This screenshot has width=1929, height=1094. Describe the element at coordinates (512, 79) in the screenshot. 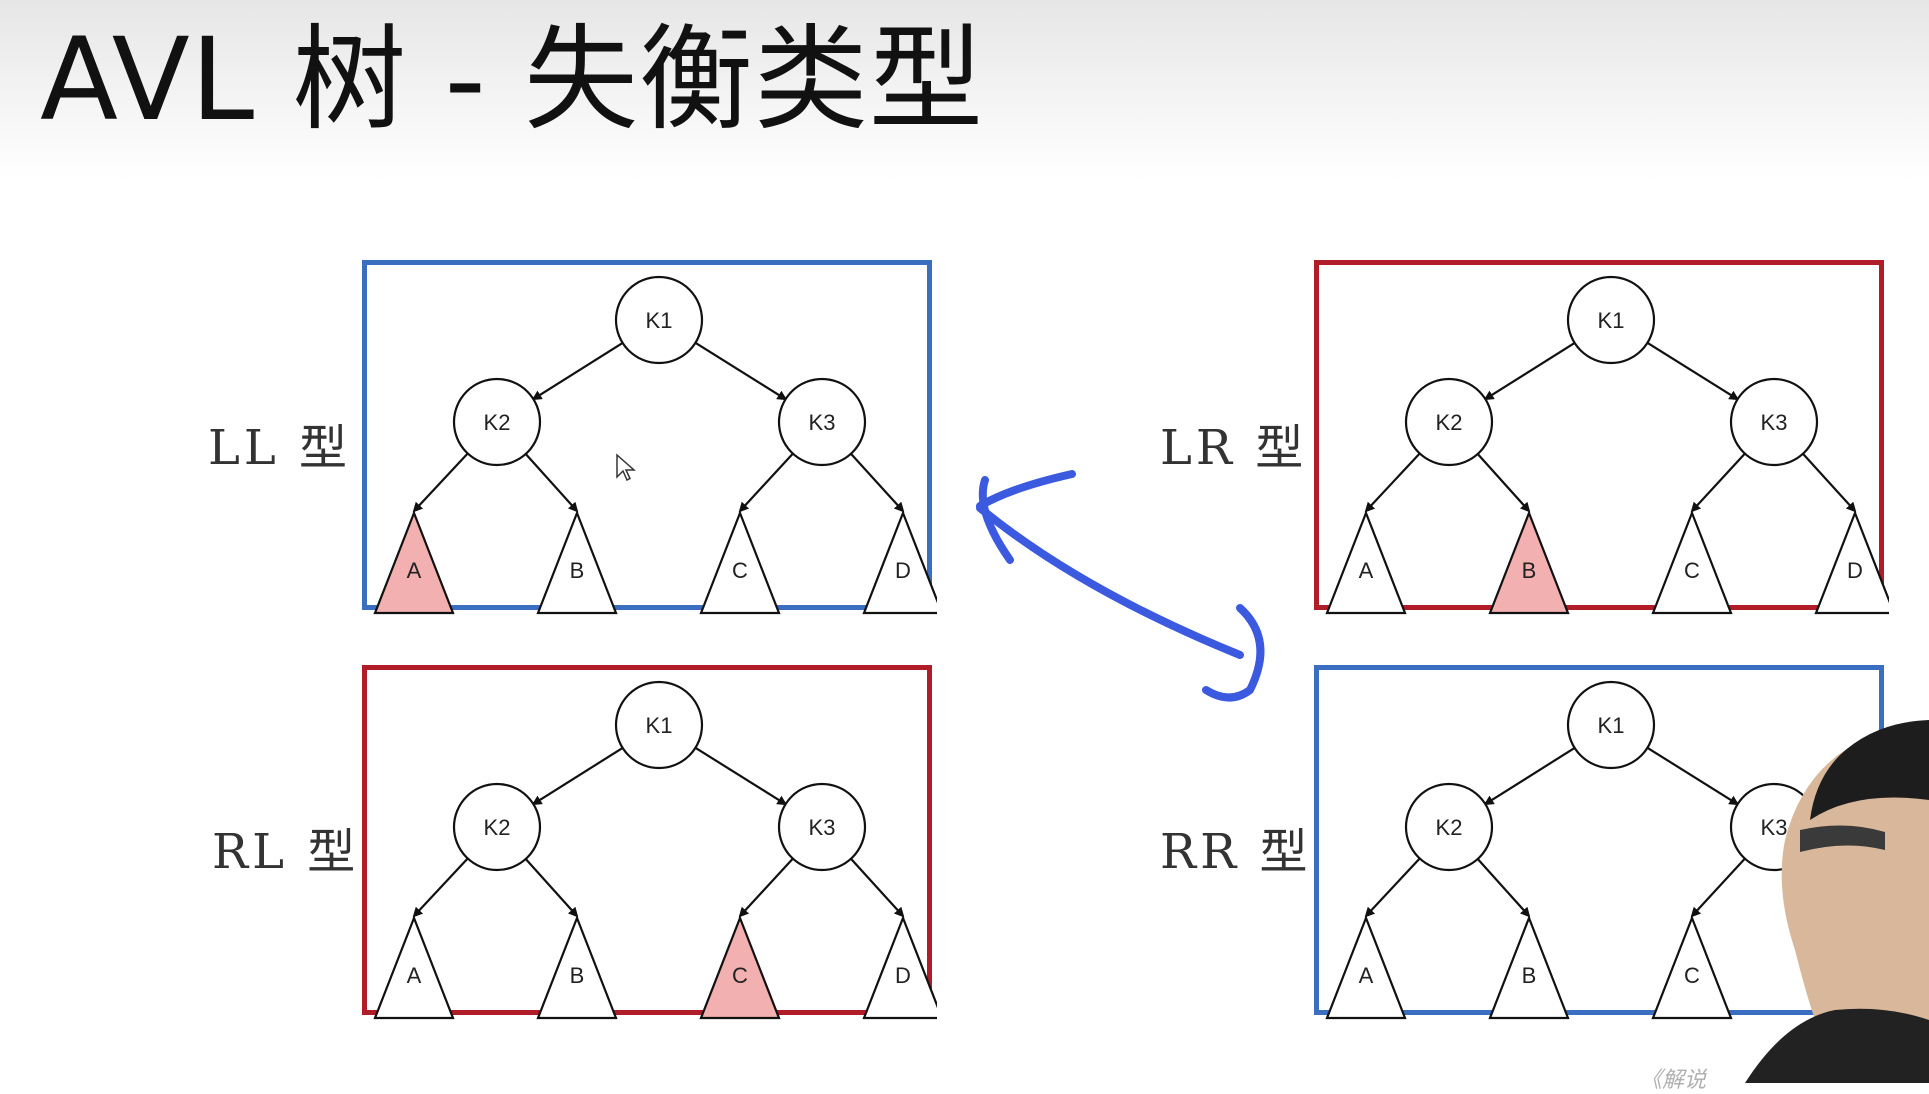

I see `slide-title: AVL 树 - 失衡类型` at that location.